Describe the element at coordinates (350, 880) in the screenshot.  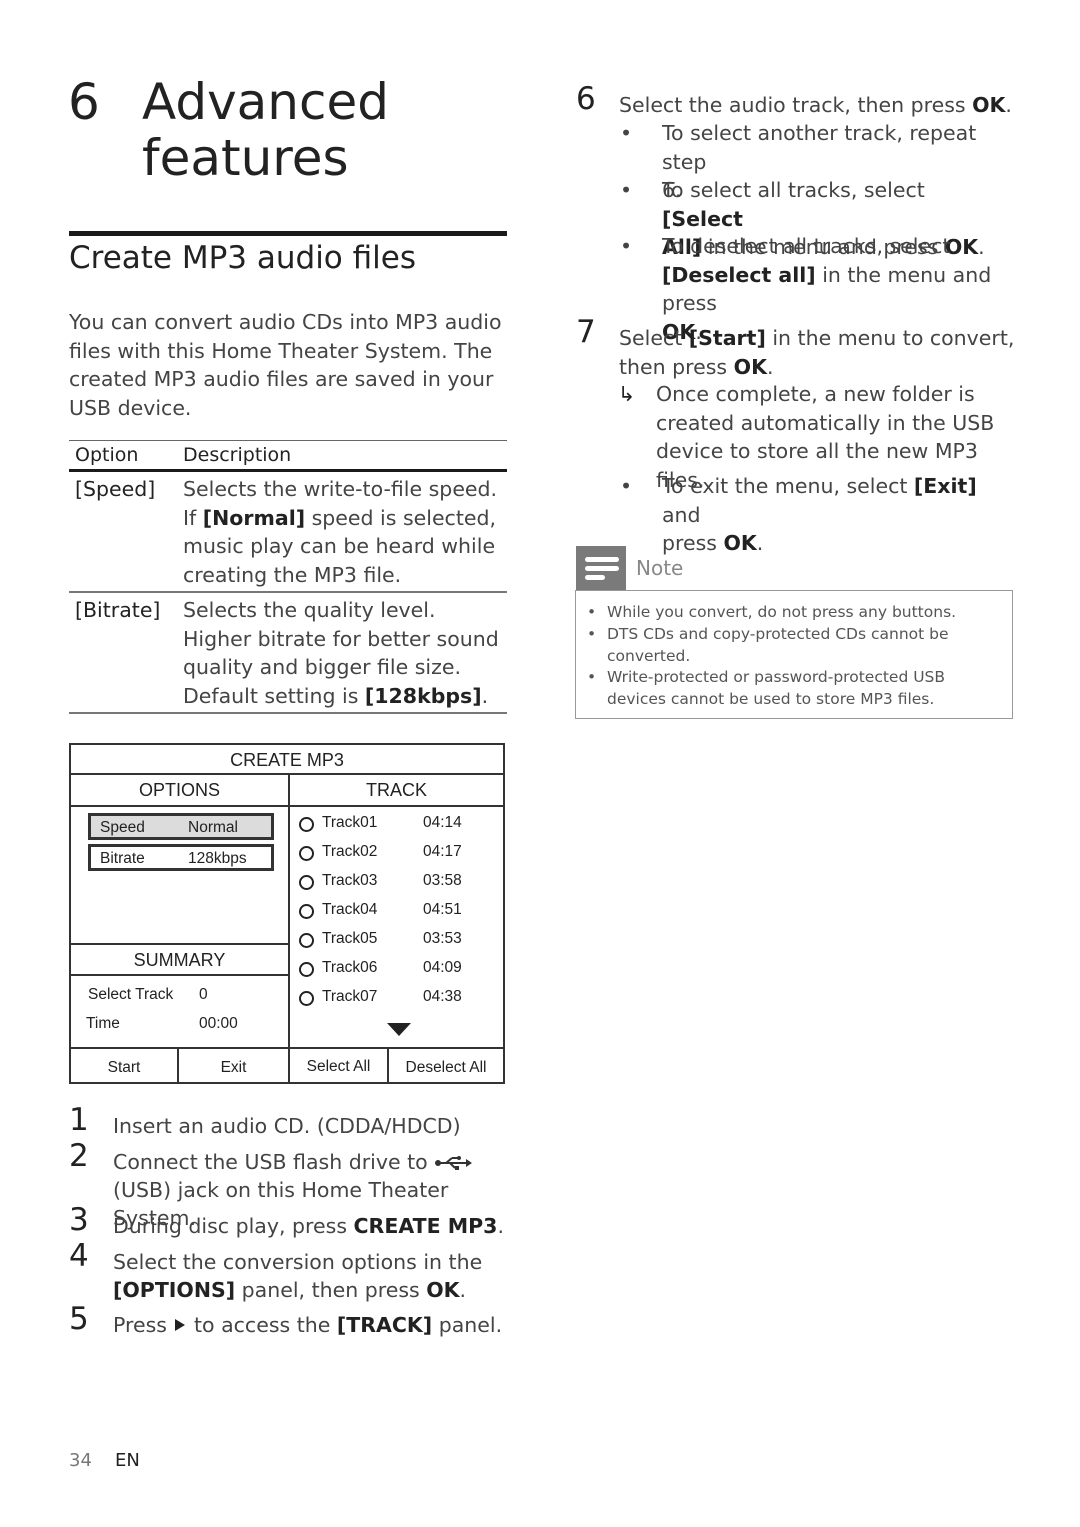
I see `track-name: Track03` at that location.